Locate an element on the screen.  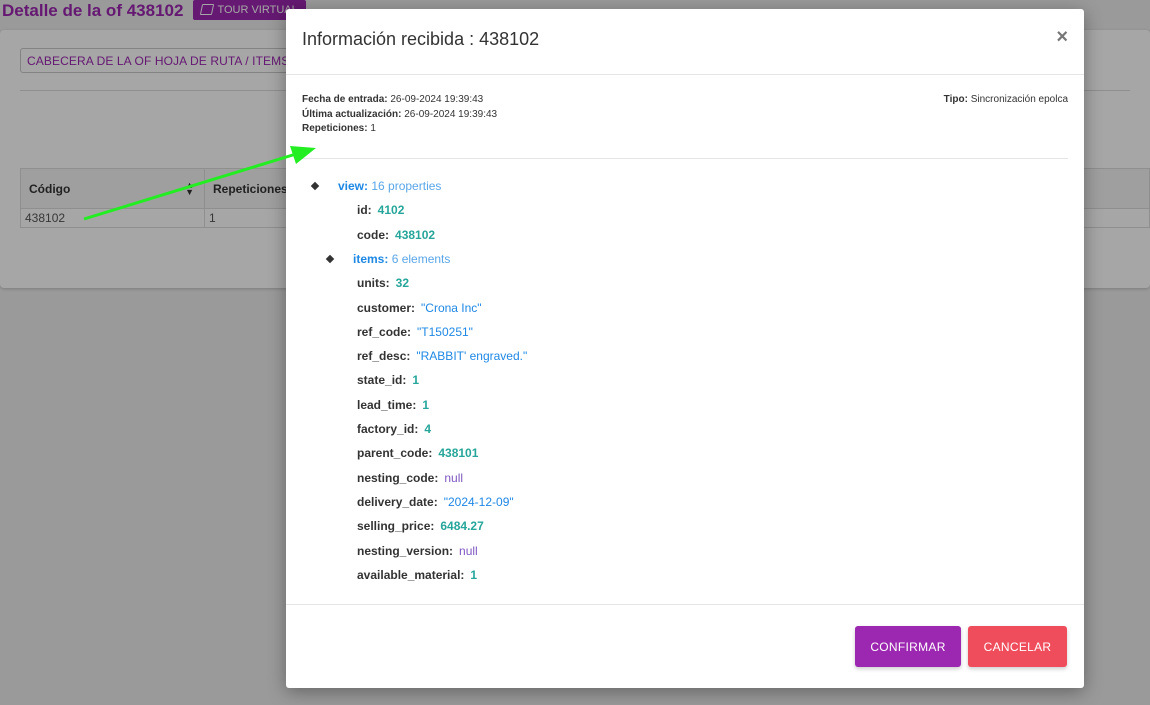
cancel-button: CANCELAR is located at coordinates (1017, 646).